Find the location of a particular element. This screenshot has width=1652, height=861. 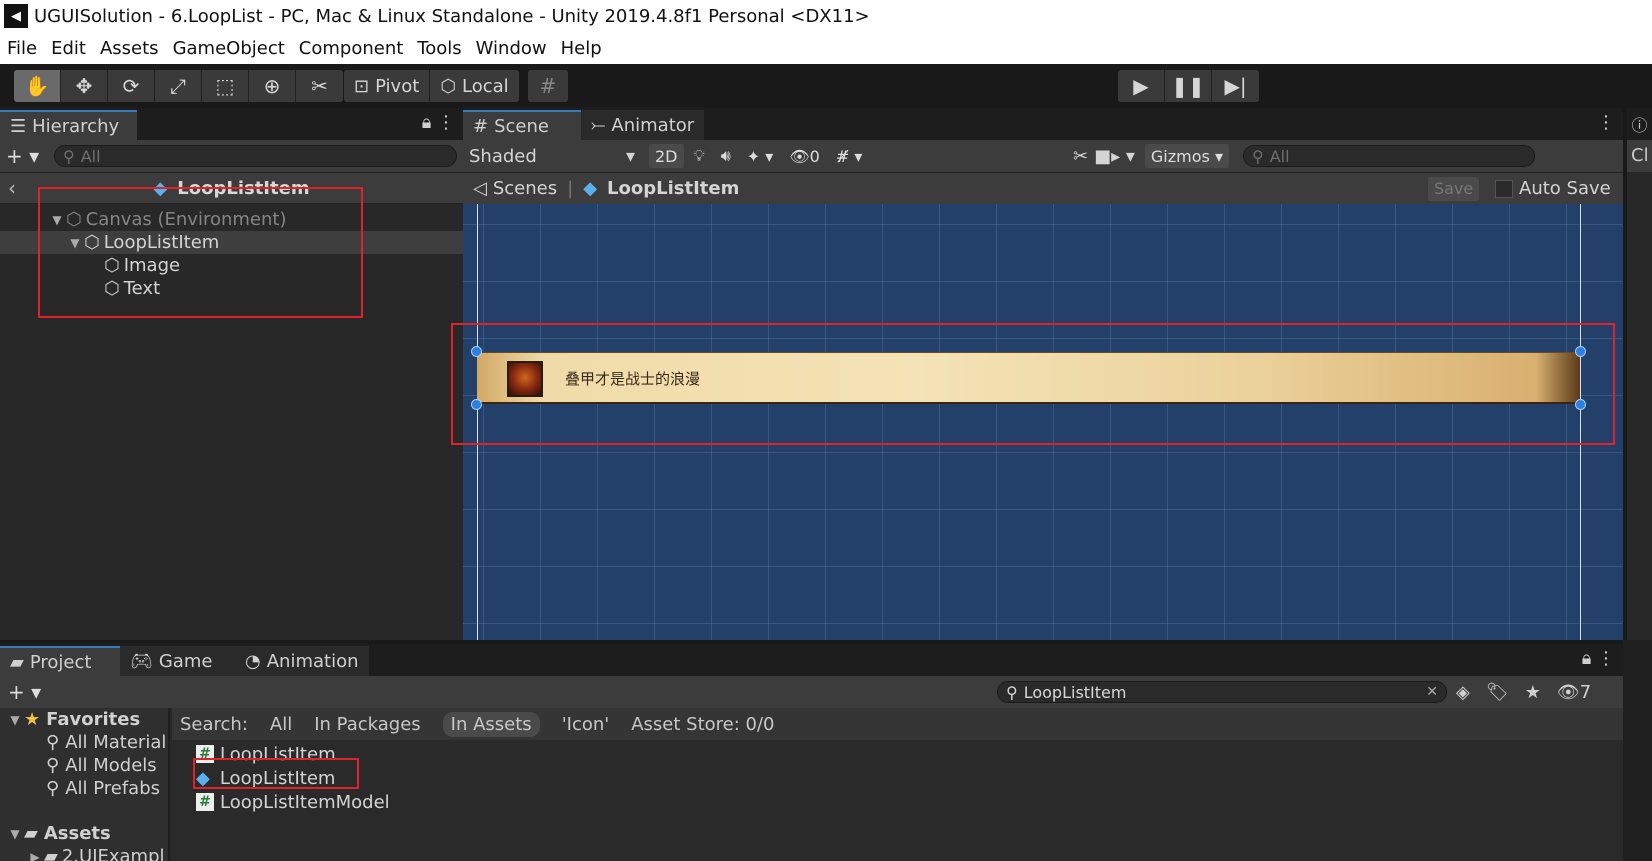

scene-right-tools: ✂ ■▸ ▾ Gizmos ▾ is located at coordinates (1153, 156).